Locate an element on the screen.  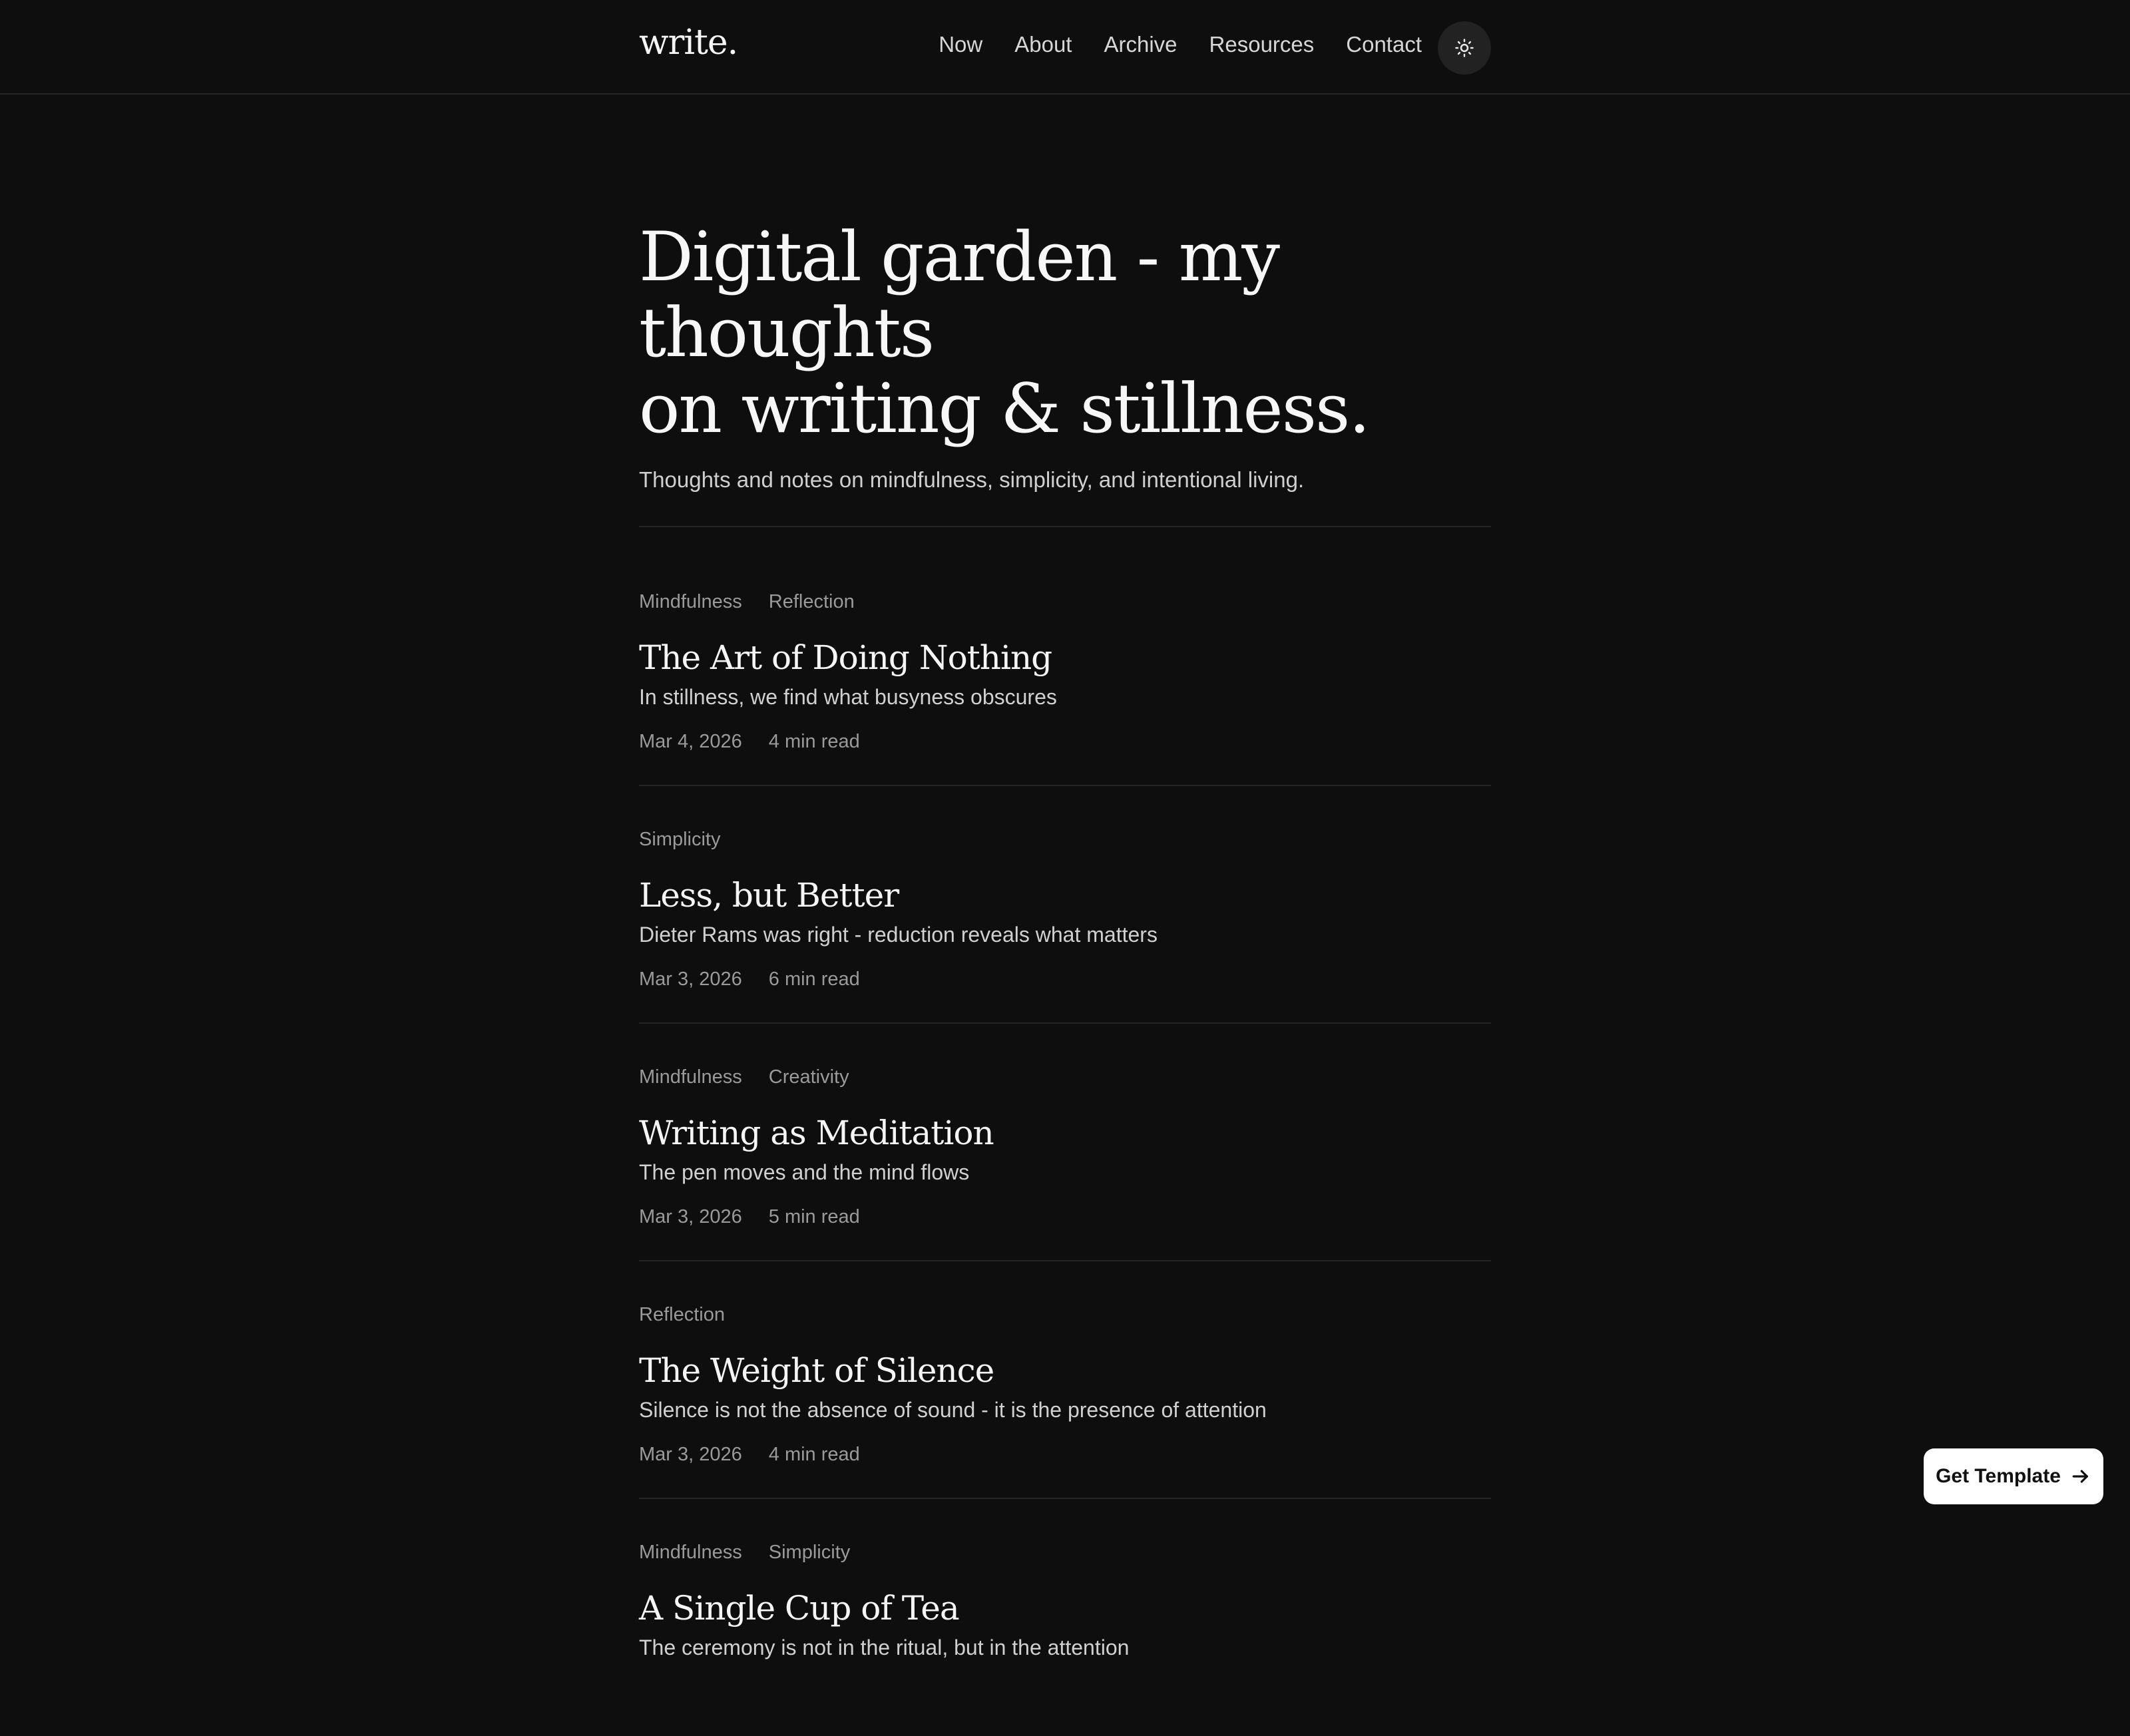
site-logo: write. is located at coordinates (688, 43).